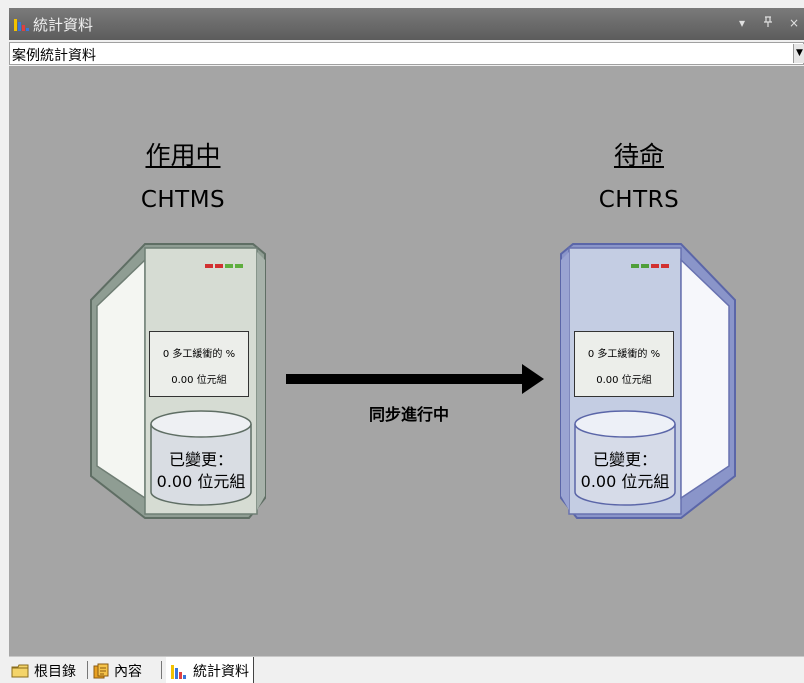  I want to click on bottom-tab-bar: 根目錄 內容 統計資料, so click(406, 669).